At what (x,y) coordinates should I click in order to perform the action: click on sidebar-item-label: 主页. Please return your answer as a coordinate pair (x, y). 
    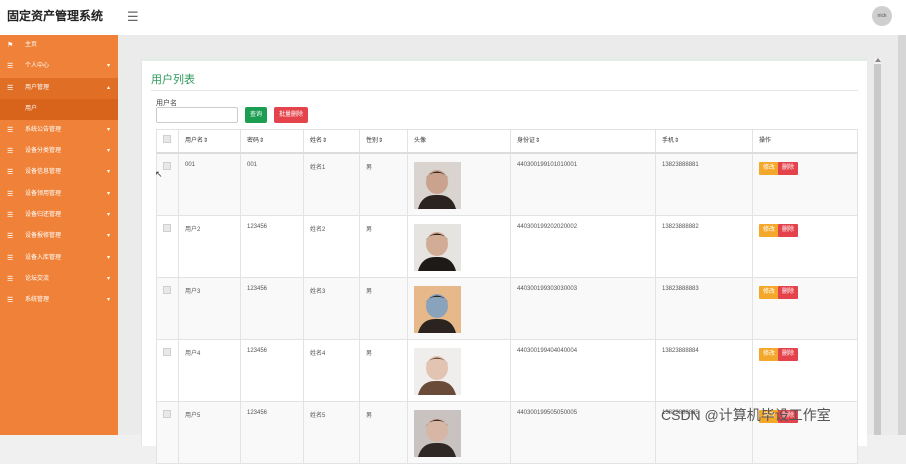
    Looking at the image, I should click on (31, 45).